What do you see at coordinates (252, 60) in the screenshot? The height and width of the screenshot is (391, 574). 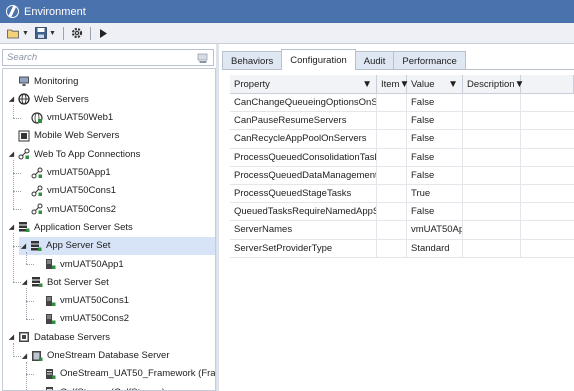 I see `tab-behaviors: Behaviors` at bounding box center [252, 60].